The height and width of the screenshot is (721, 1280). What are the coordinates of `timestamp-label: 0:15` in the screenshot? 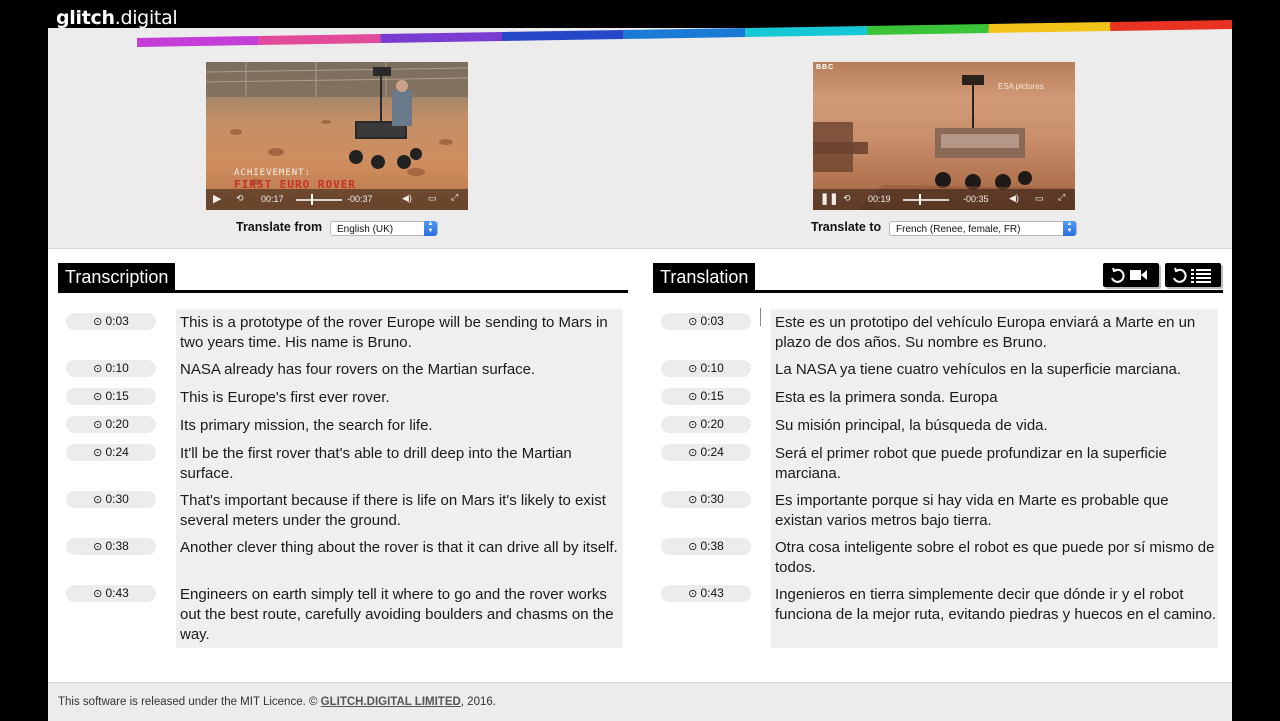 It's located at (712, 396).